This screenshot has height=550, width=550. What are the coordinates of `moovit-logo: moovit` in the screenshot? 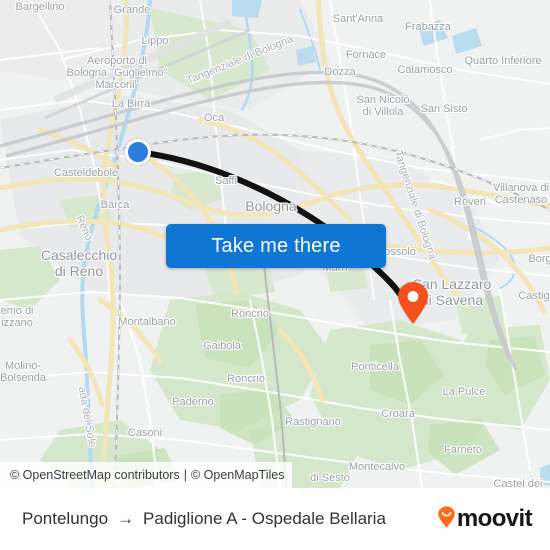 It's located at (485, 519).